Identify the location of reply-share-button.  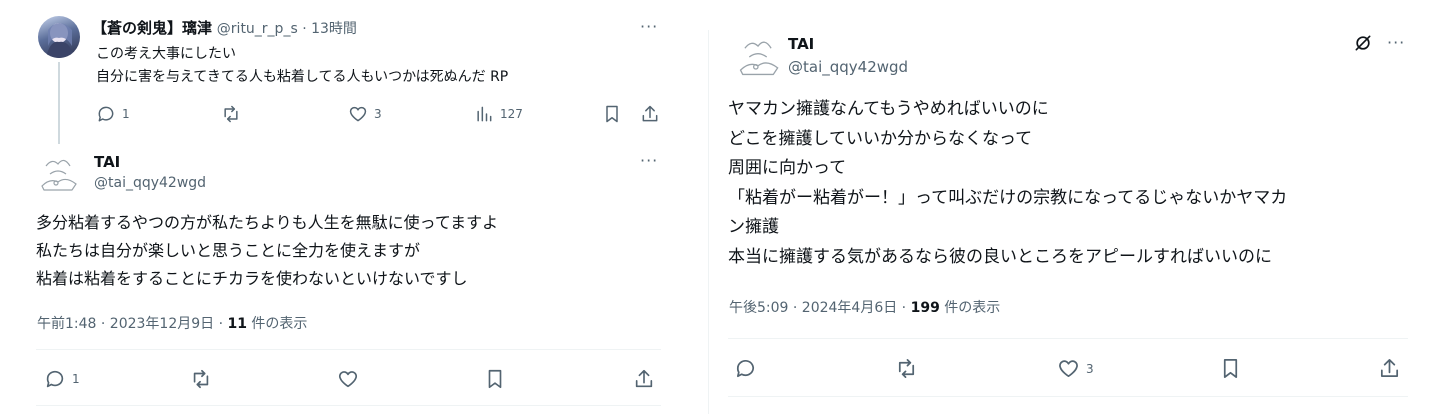
(650, 114).